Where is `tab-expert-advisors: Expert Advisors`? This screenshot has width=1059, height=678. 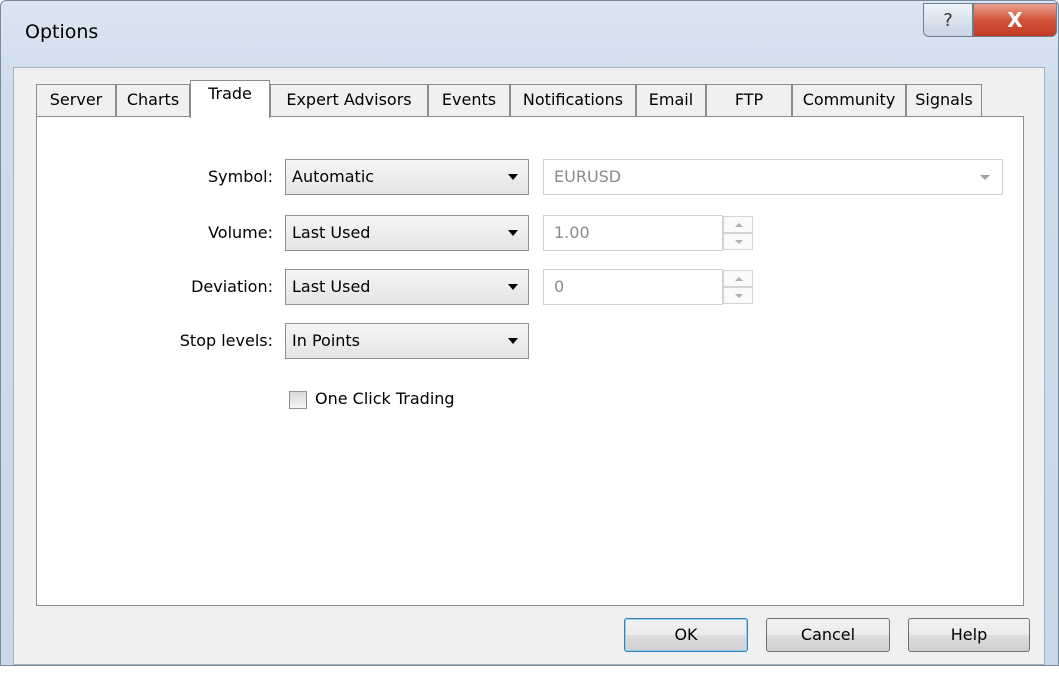
tab-expert-advisors: Expert Advisors is located at coordinates (349, 100).